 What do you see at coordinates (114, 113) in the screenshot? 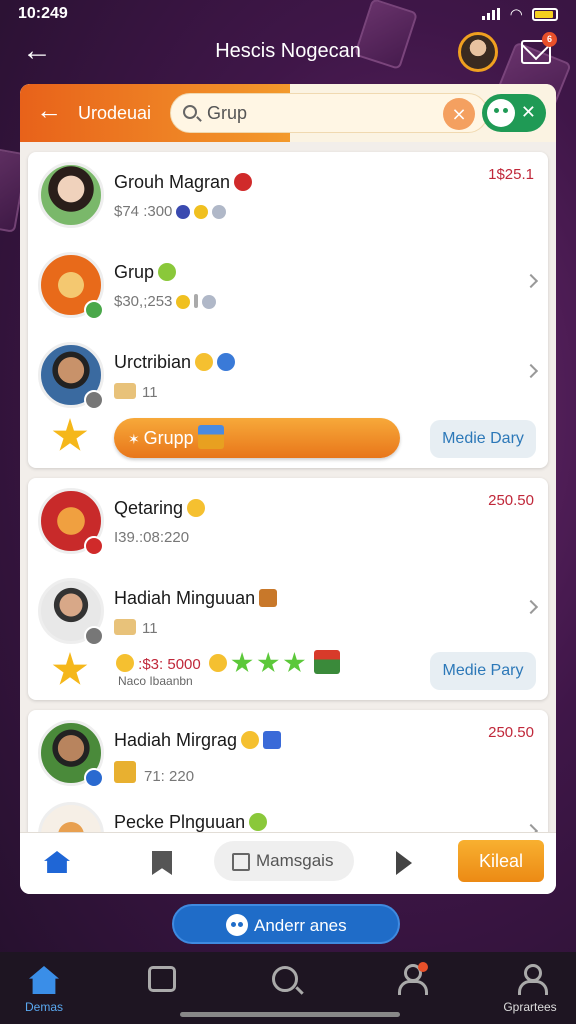
I see `panel-back-label: Urodeuai` at bounding box center [114, 113].